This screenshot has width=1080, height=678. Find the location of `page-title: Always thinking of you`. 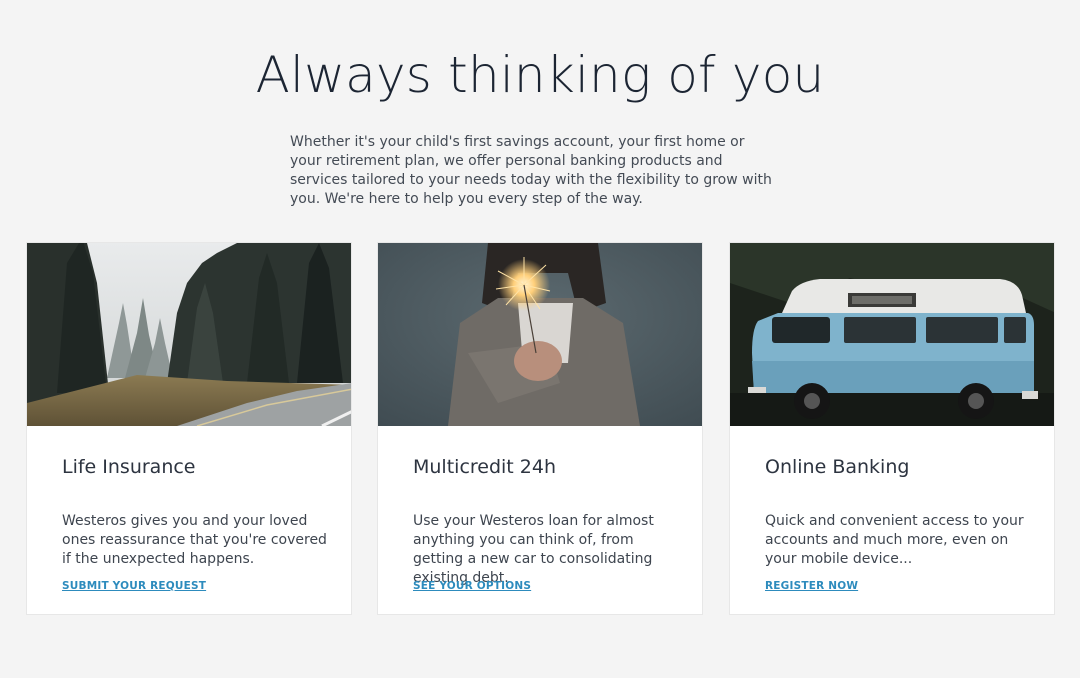

page-title: Always thinking of you is located at coordinates (540, 75).